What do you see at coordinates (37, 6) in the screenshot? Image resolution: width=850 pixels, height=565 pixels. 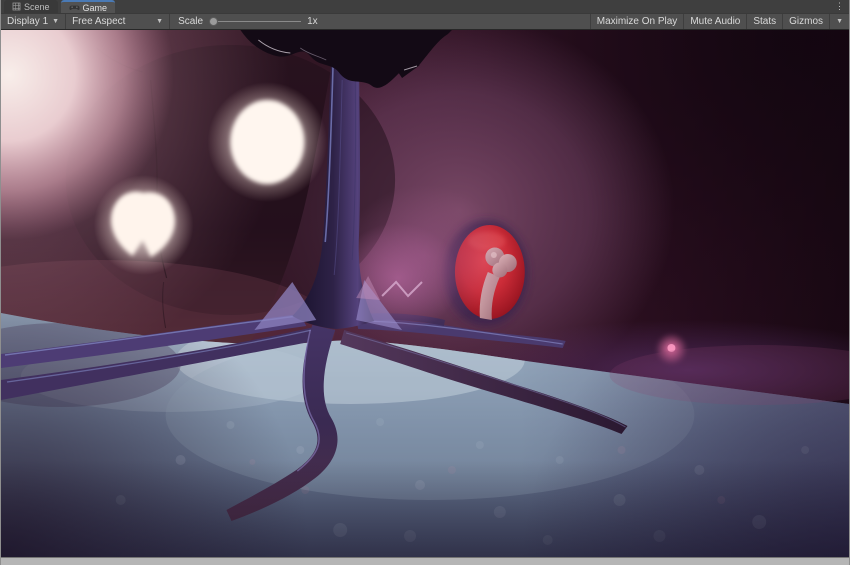 I see `tab-scene-label: Scene` at bounding box center [37, 6].